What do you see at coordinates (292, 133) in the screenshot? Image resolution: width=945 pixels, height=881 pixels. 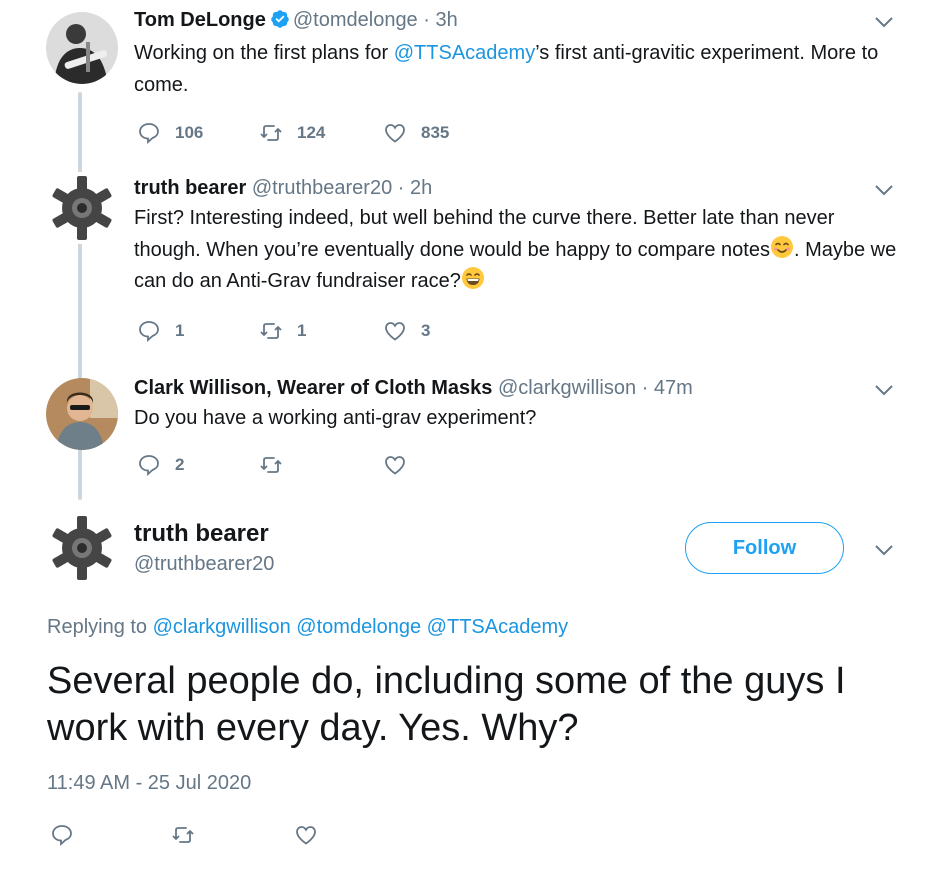 I see `retweet-button: 124` at bounding box center [292, 133].